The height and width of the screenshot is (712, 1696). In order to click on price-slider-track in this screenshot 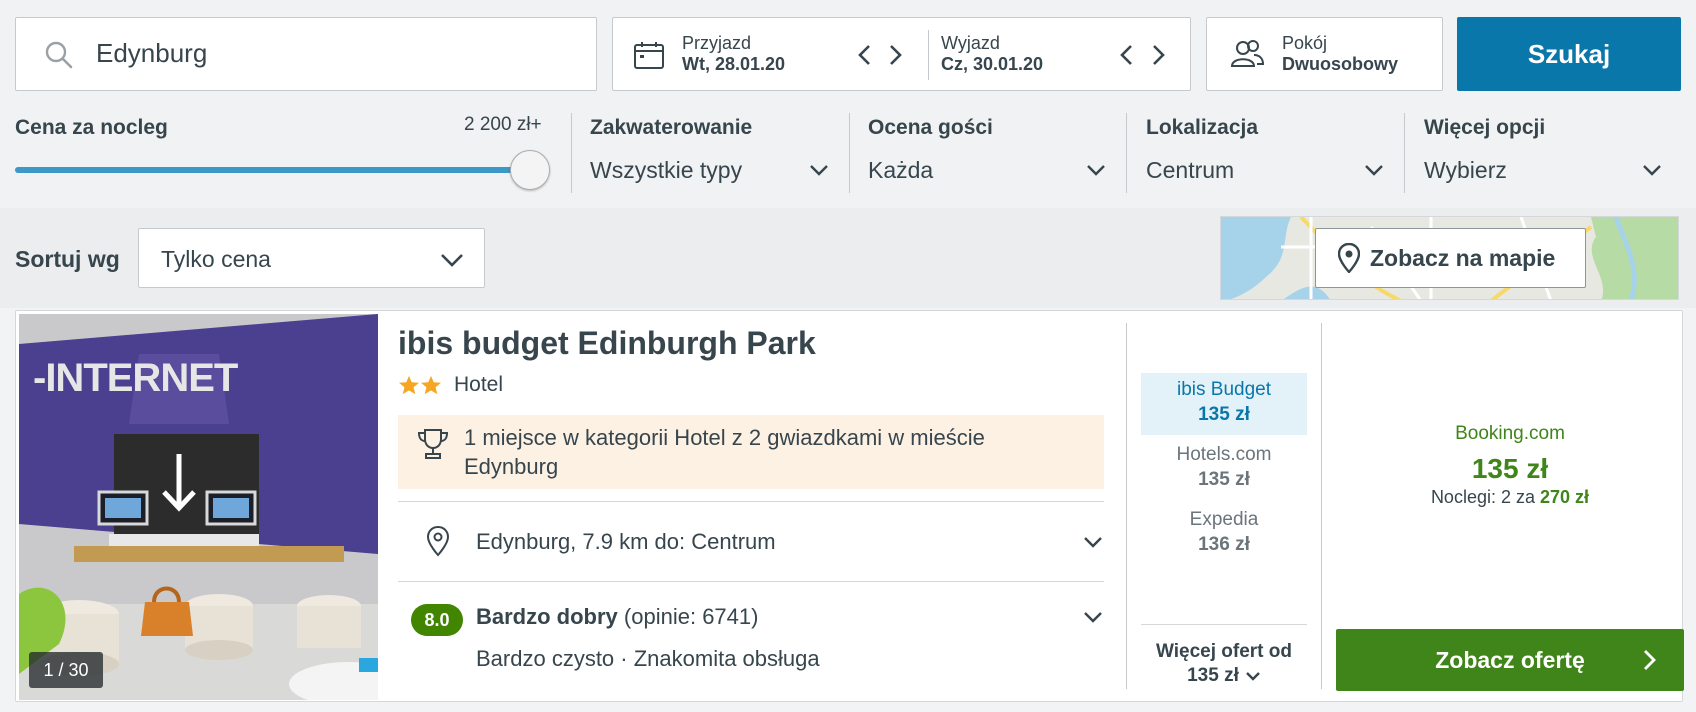, I will do `click(272, 170)`.